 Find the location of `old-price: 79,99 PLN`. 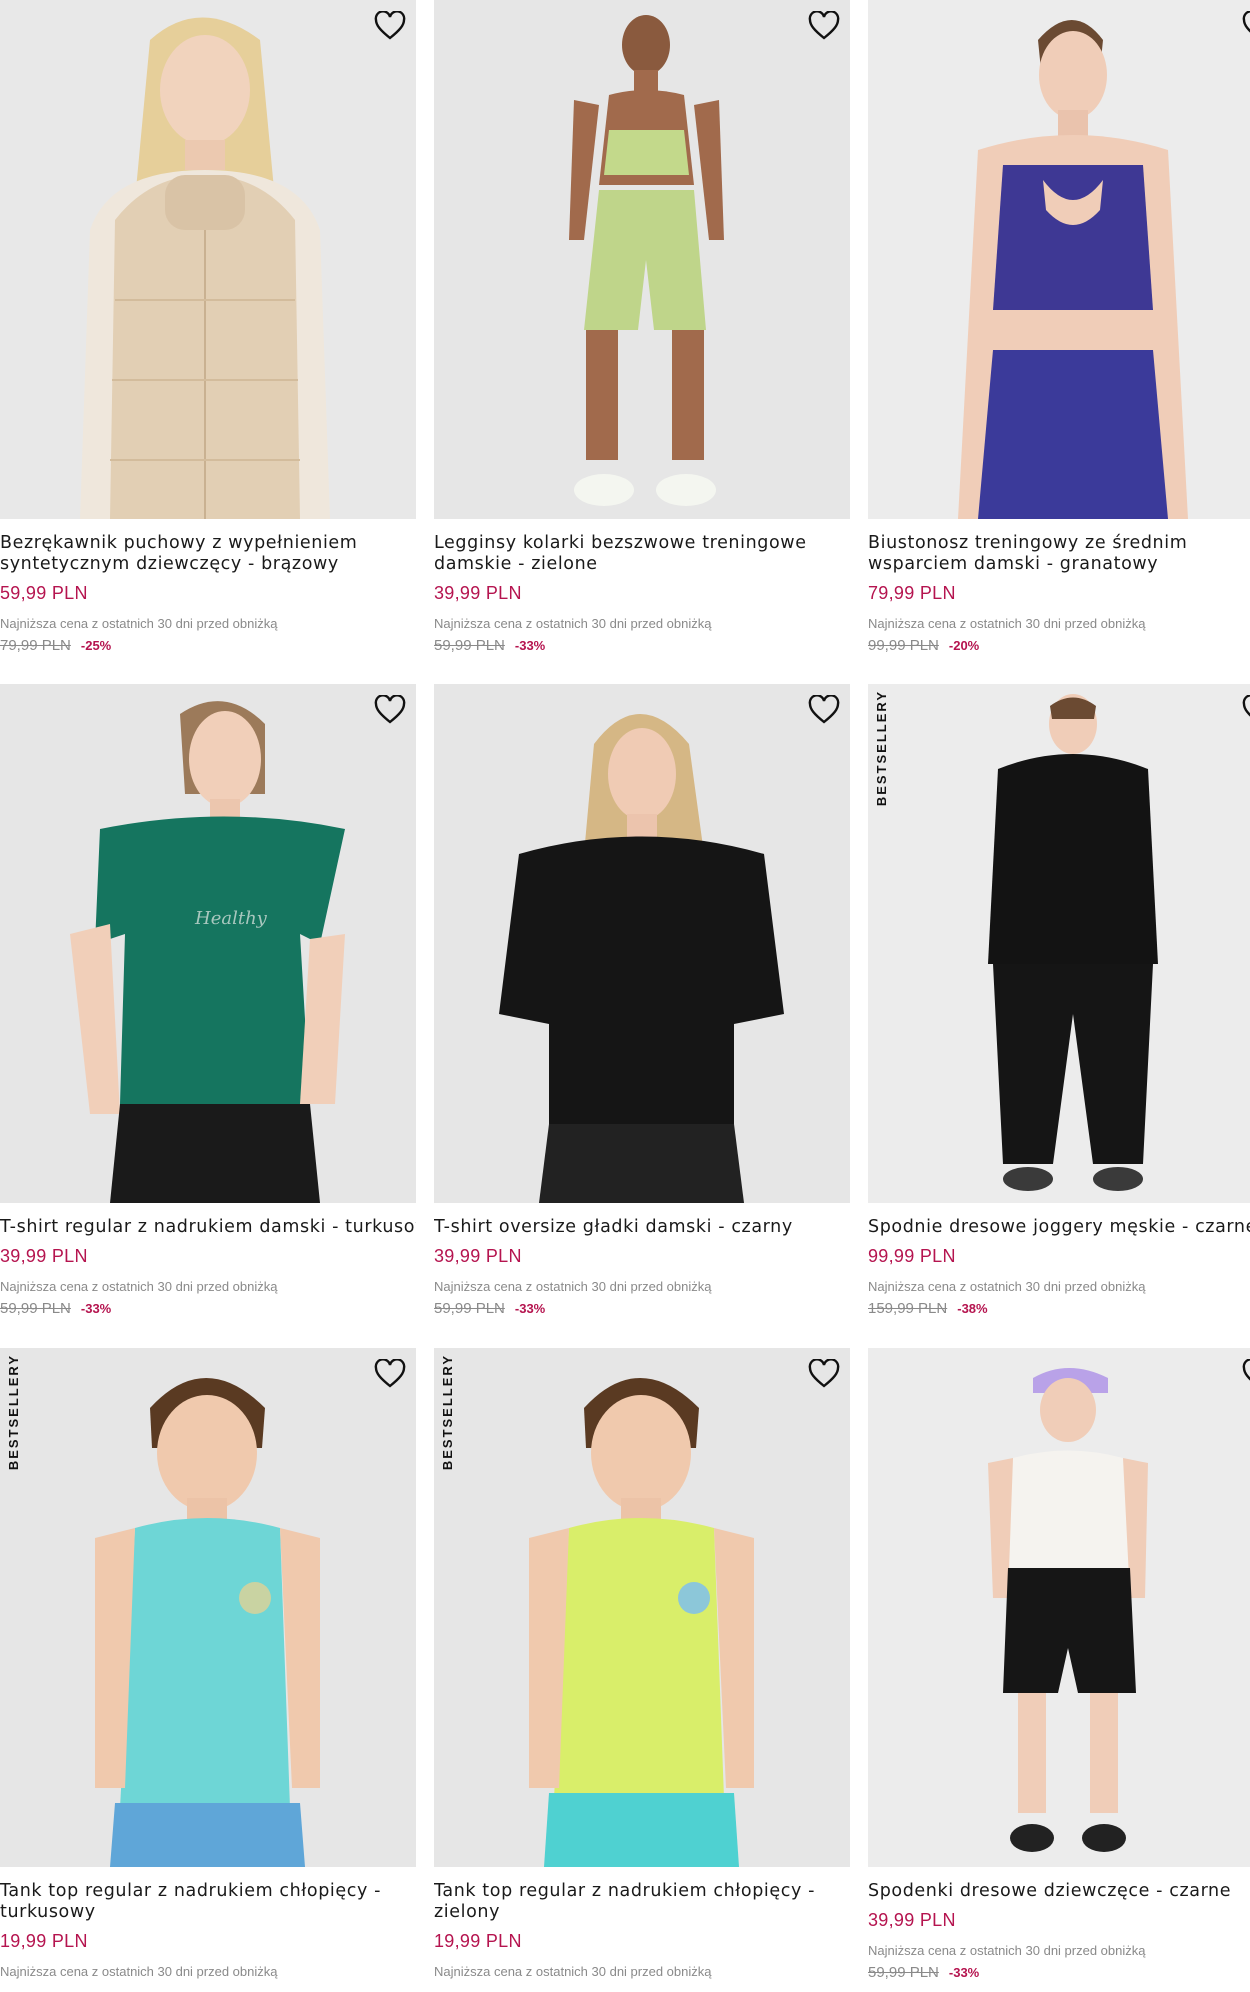

old-price: 79,99 PLN is located at coordinates (35, 645).